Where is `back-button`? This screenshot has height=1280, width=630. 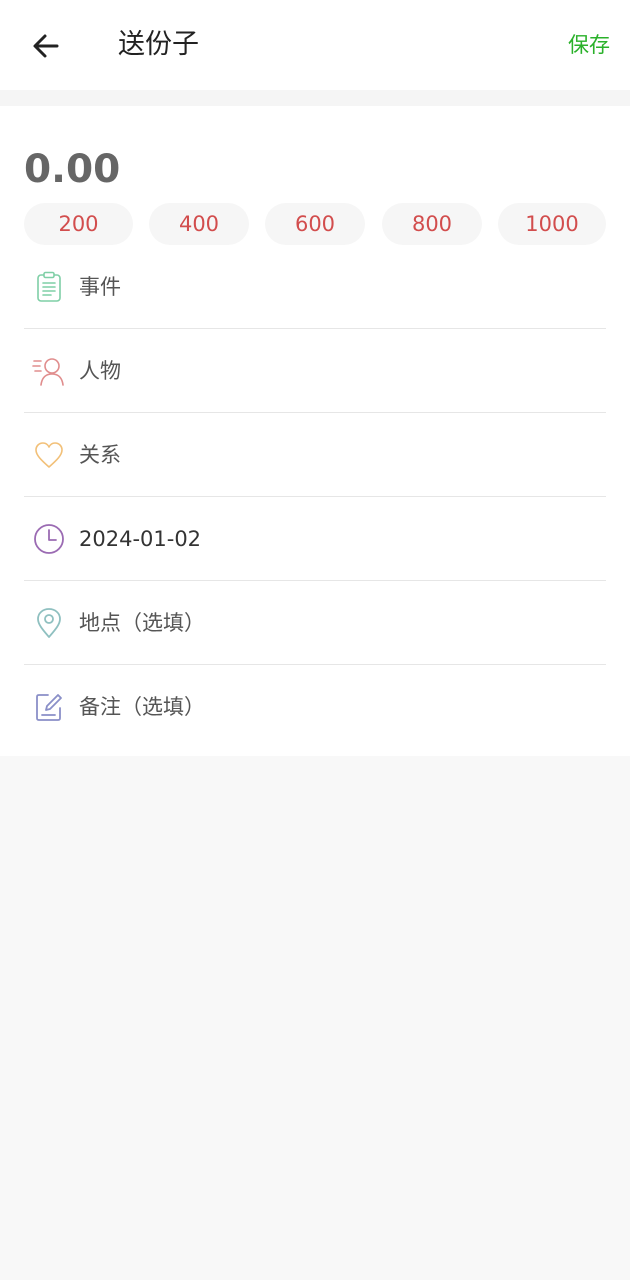 back-button is located at coordinates (46, 46).